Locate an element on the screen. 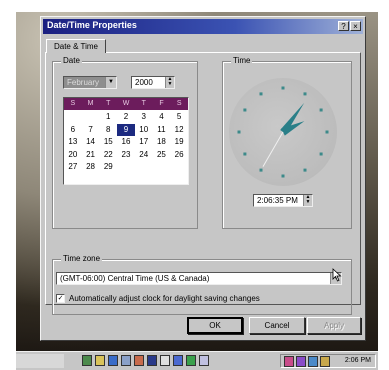 The height and width of the screenshot is (370, 389). cancel-button: Cancel is located at coordinates (277, 325).